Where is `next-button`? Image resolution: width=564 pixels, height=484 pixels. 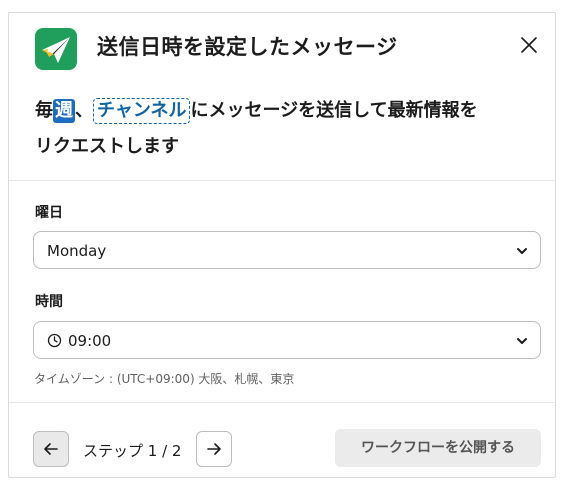 next-button is located at coordinates (214, 449).